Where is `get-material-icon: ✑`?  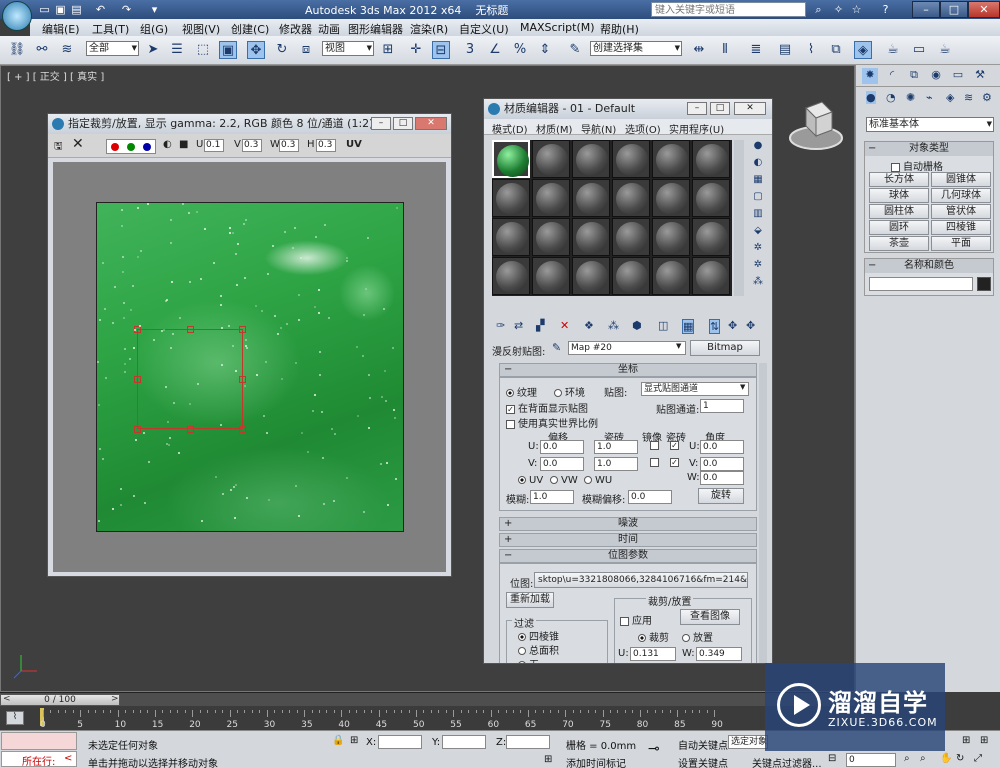 get-material-icon: ✑ is located at coordinates (500, 325).